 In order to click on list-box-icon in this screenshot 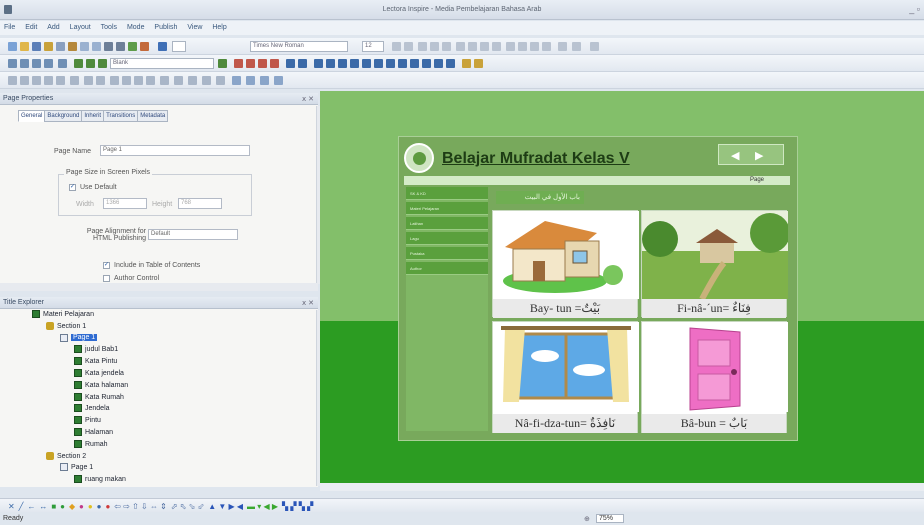, I will do `click(438, 63)`.